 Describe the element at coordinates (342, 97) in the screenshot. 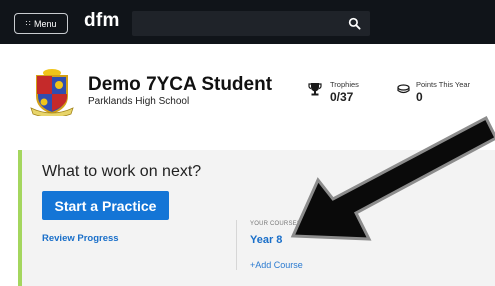

I see `trophies-value: 0/37` at that location.